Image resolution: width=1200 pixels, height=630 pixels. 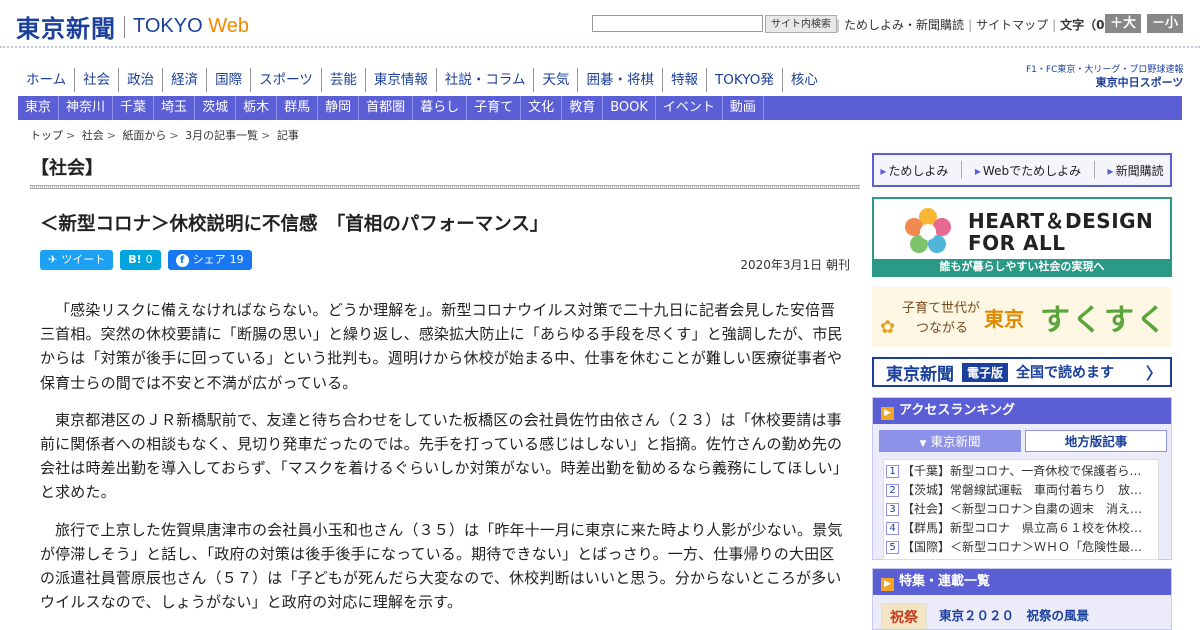 I want to click on subnav-tochigi: 栃木, so click(x=257, y=108).